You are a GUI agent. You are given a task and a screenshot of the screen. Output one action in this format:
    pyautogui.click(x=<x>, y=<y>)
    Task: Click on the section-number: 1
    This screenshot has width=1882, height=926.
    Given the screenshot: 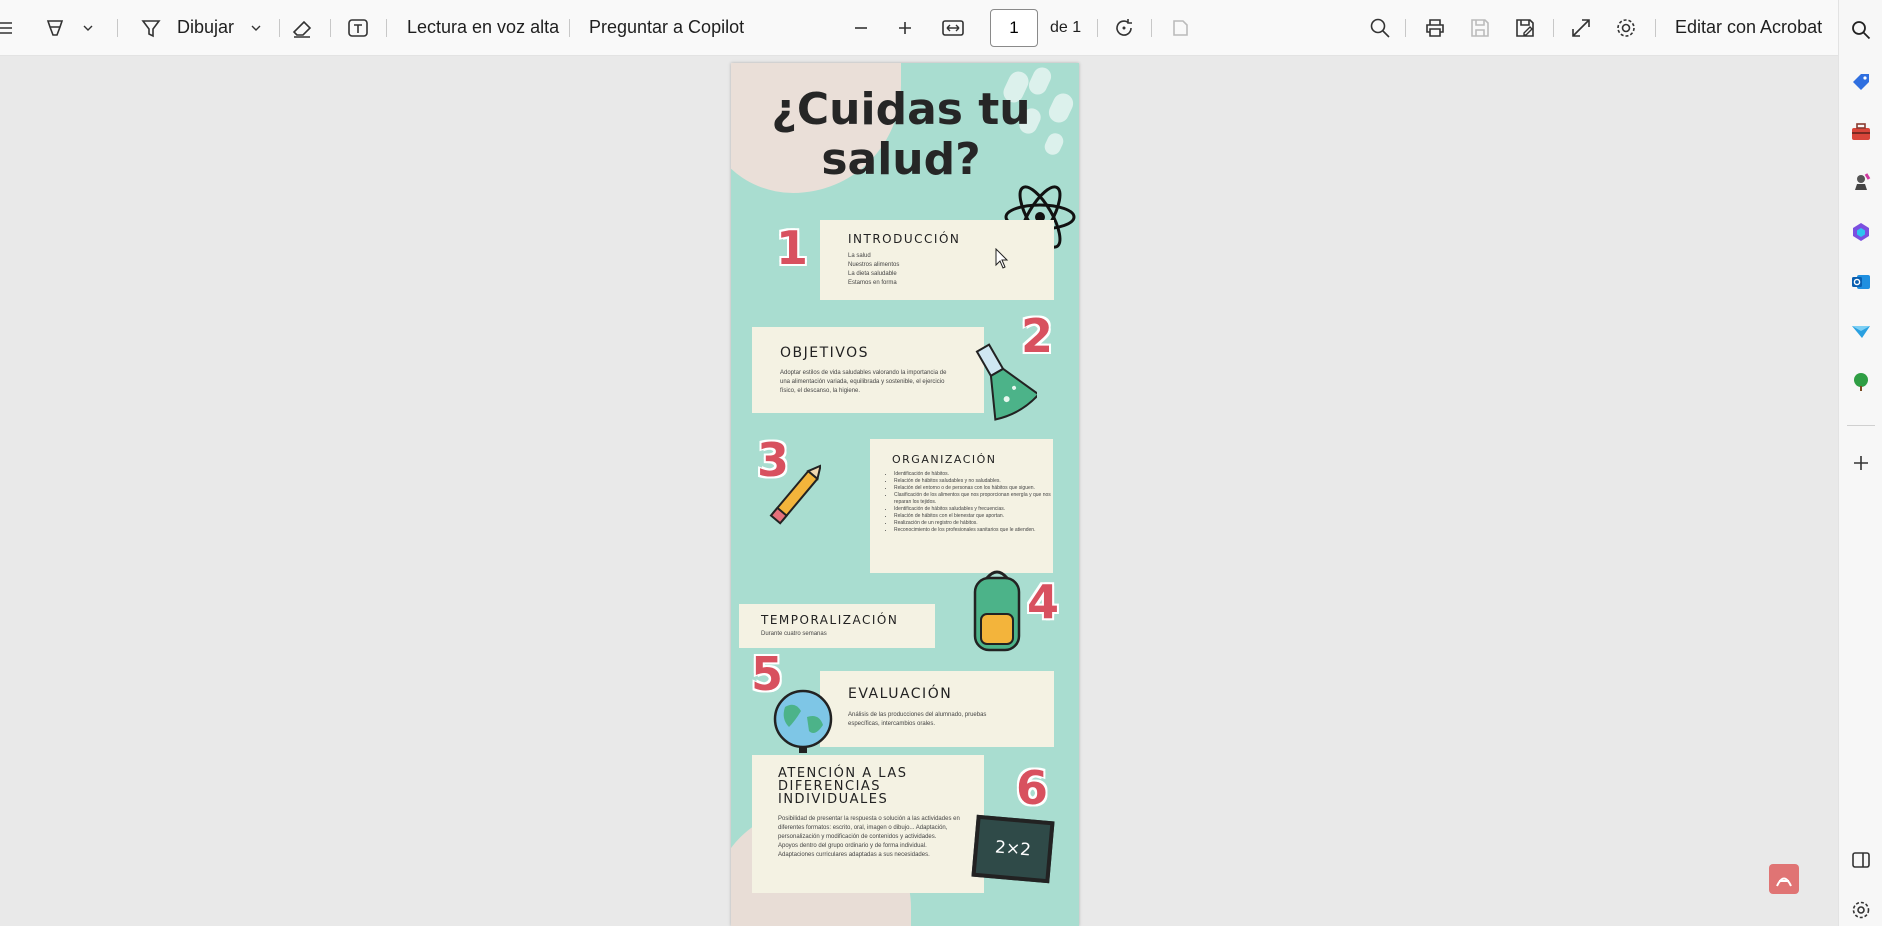 What is the action you would take?
    pyautogui.click(x=792, y=248)
    